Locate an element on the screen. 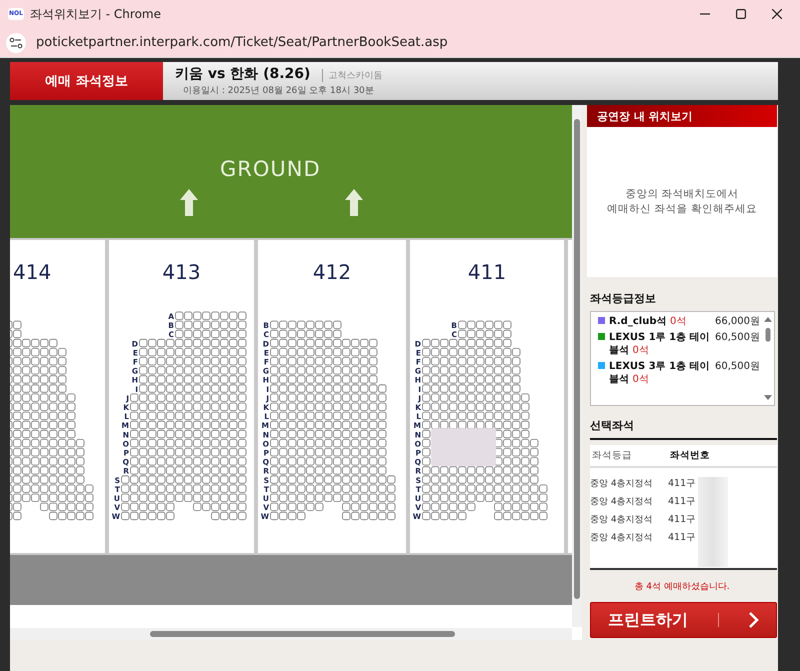  vertical-scrollbar is located at coordinates (577, 366).